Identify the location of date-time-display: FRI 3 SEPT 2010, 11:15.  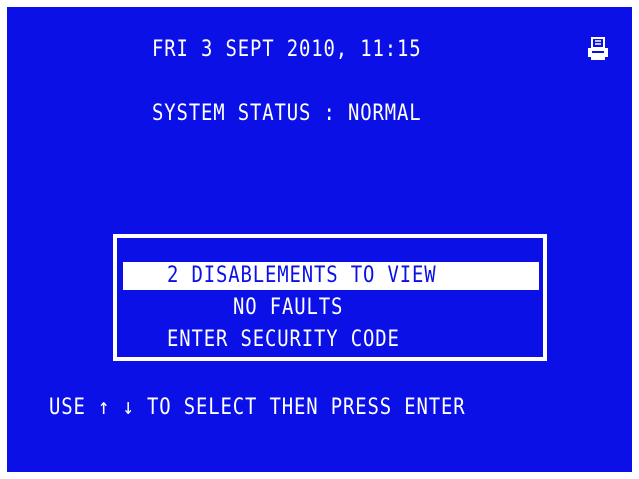
(287, 49).